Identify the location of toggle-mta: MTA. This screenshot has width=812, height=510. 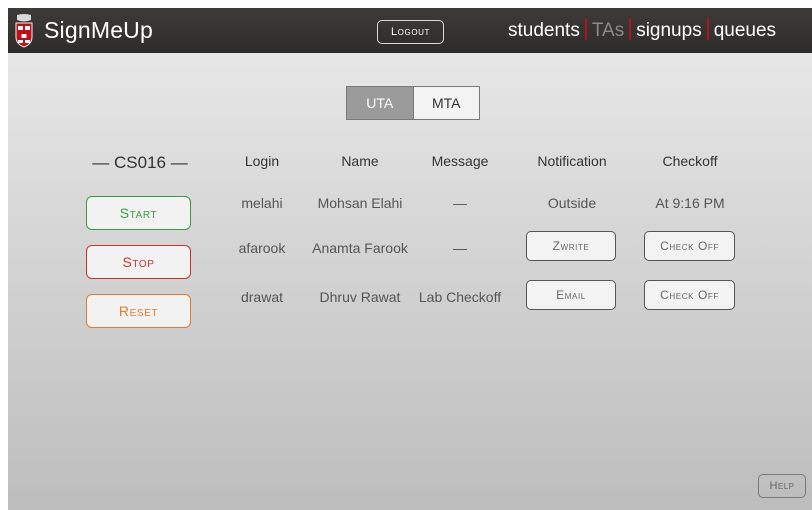
(445, 103).